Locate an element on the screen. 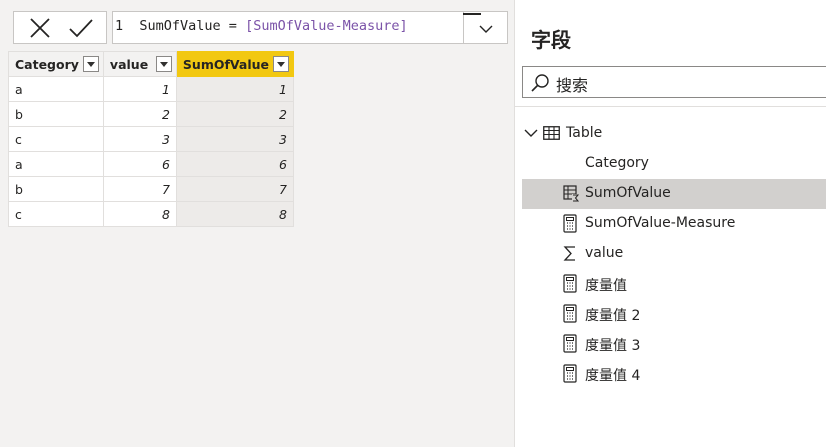  cell-sumofvalue: 3 is located at coordinates (235, 139).